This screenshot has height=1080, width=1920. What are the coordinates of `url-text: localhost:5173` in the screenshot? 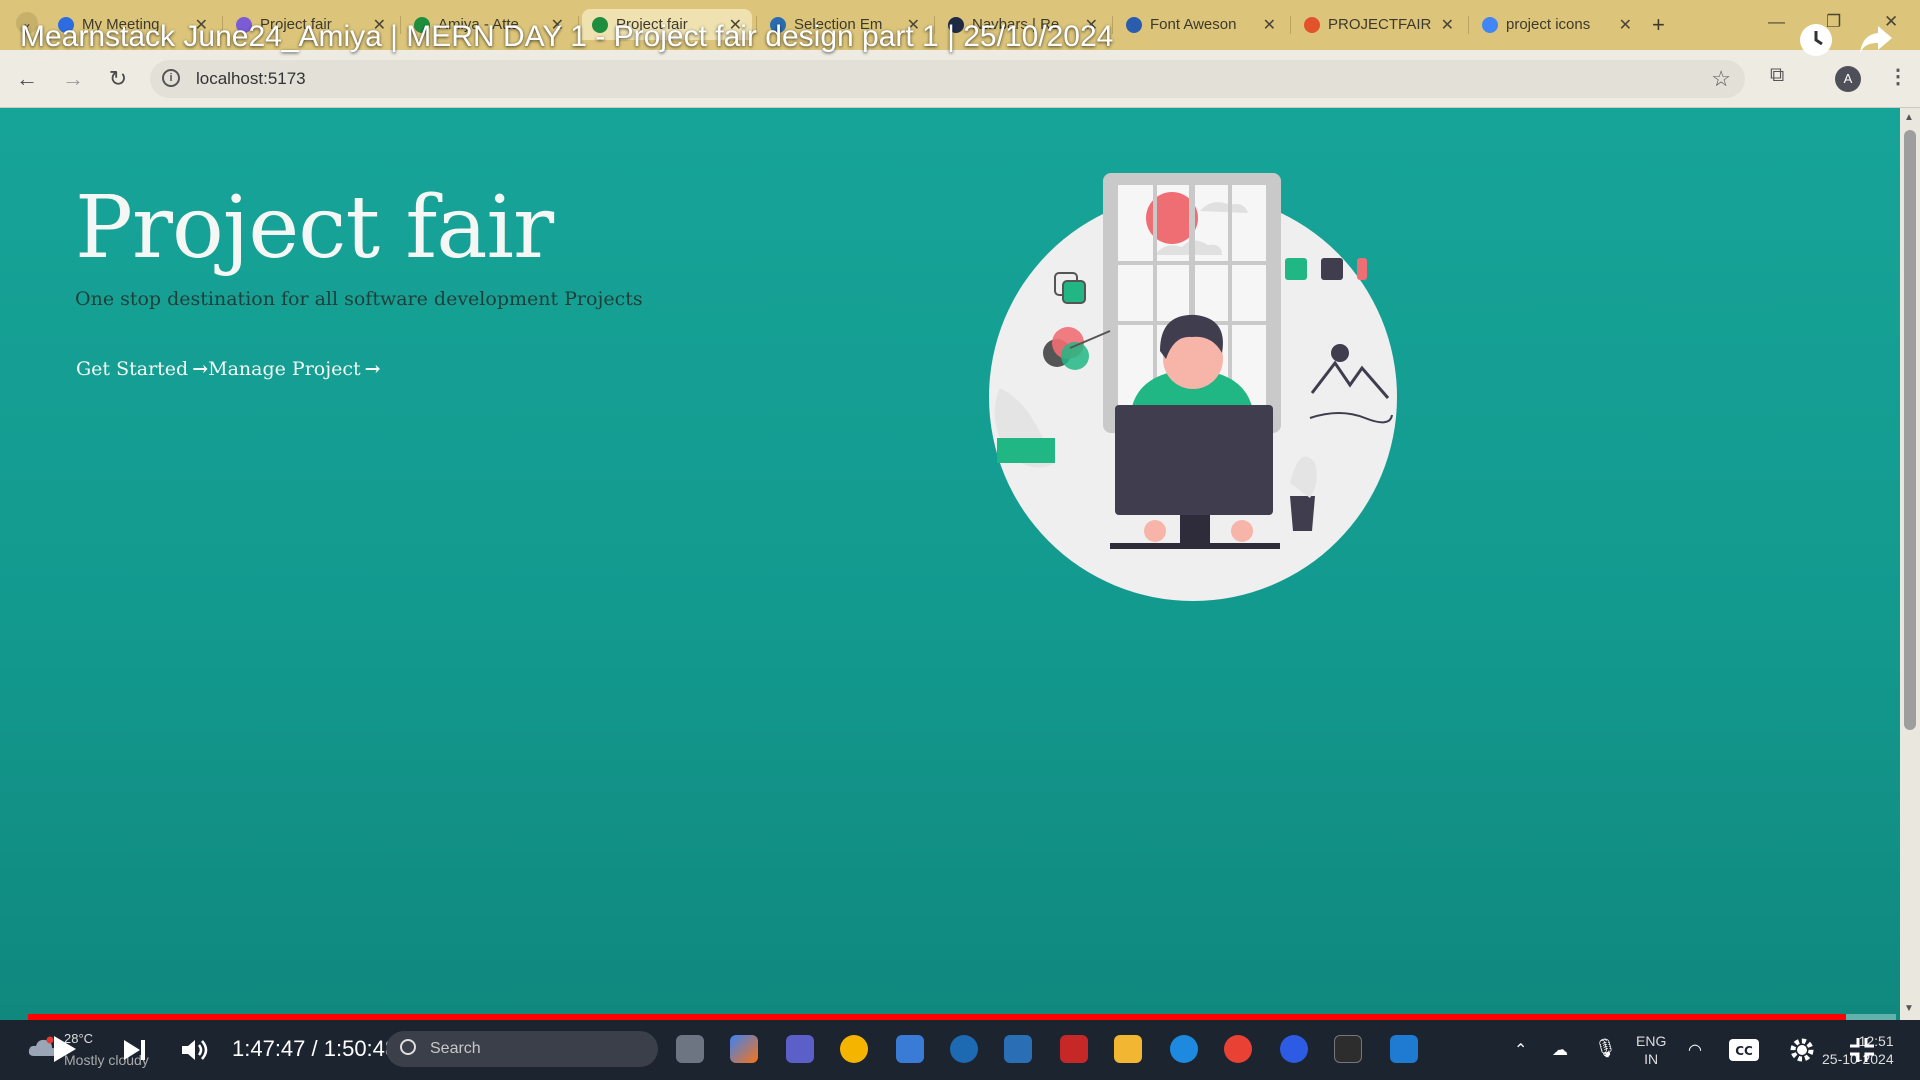 It's located at (251, 79).